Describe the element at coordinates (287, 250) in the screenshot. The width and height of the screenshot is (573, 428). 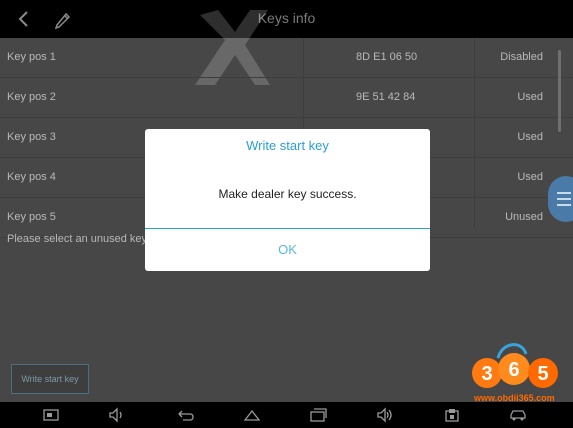
I see `ok-button: OK` at that location.